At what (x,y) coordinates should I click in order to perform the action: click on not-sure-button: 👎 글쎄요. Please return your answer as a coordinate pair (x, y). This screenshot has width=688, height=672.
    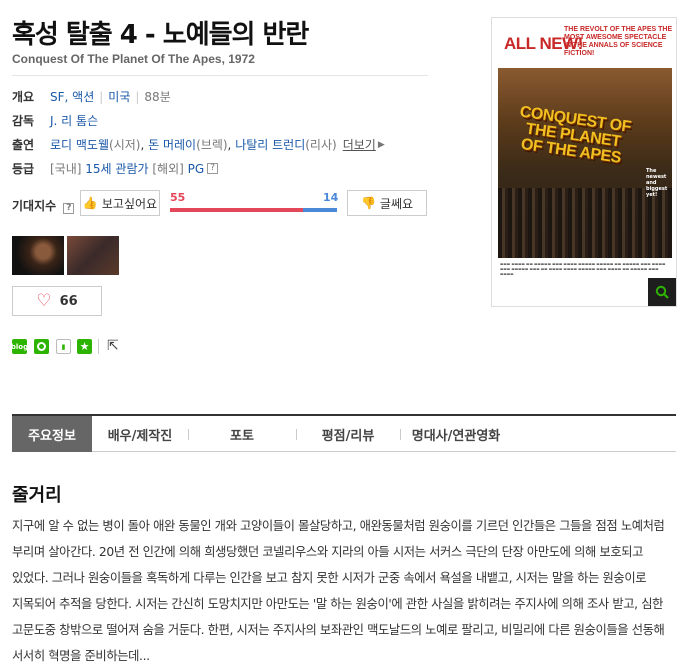
    Looking at the image, I should click on (387, 203).